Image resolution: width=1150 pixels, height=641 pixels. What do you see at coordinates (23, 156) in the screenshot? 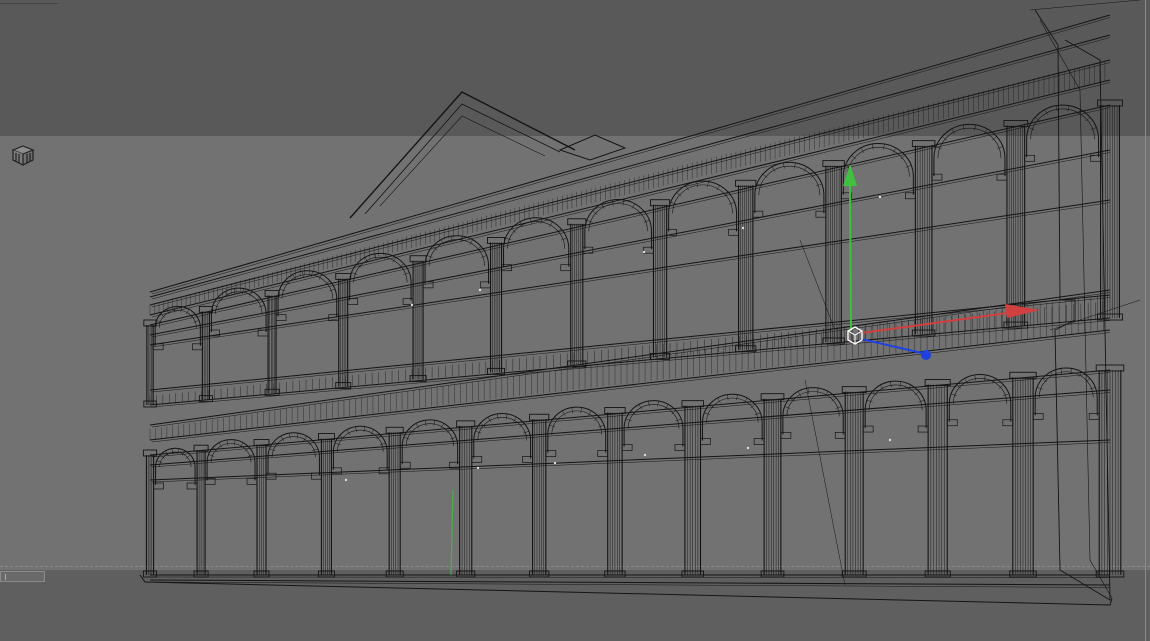
I see `view-cube-icon` at bounding box center [23, 156].